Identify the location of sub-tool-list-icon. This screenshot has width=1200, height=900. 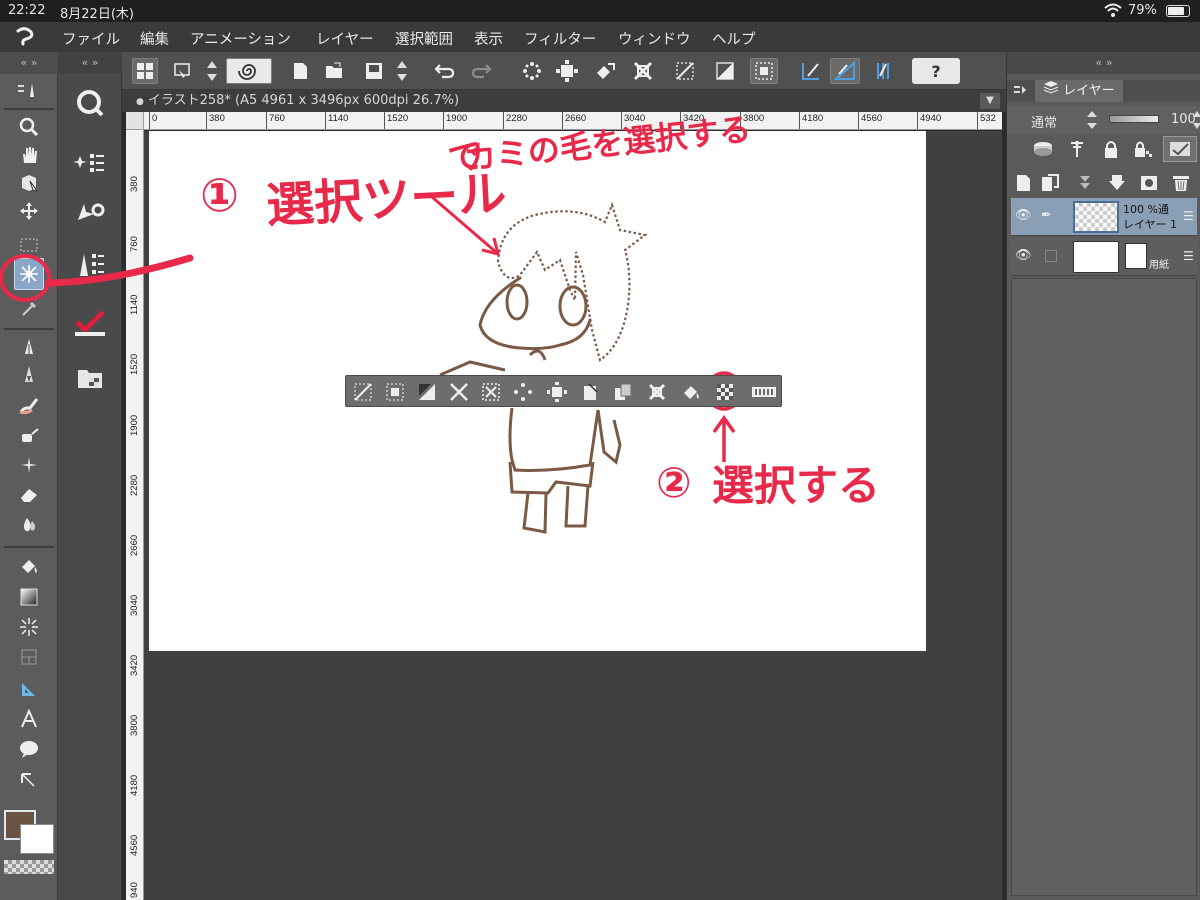
(90, 163).